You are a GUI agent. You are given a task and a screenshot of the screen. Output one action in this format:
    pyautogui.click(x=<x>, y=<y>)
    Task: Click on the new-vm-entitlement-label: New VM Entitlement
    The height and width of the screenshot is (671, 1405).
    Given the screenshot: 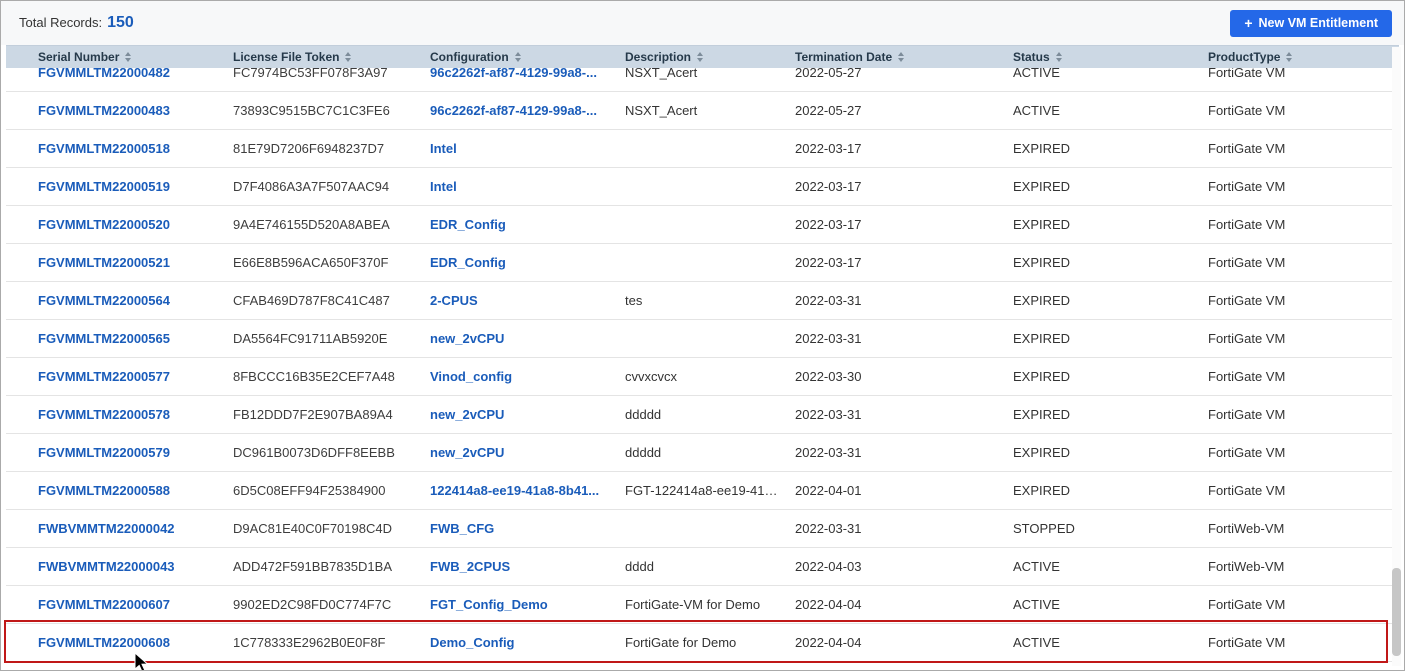 What is the action you would take?
    pyautogui.click(x=1318, y=23)
    